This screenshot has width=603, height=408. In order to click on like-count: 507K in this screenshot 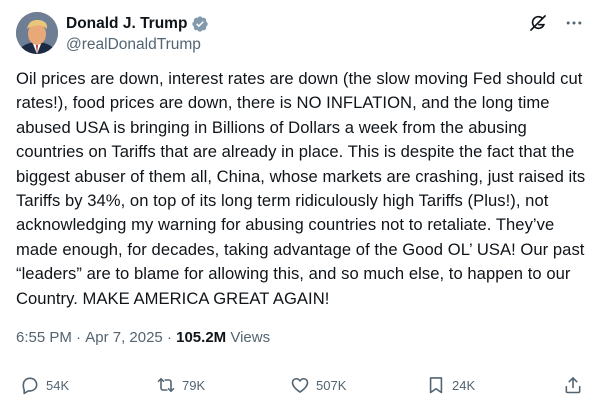, I will do `click(331, 385)`.